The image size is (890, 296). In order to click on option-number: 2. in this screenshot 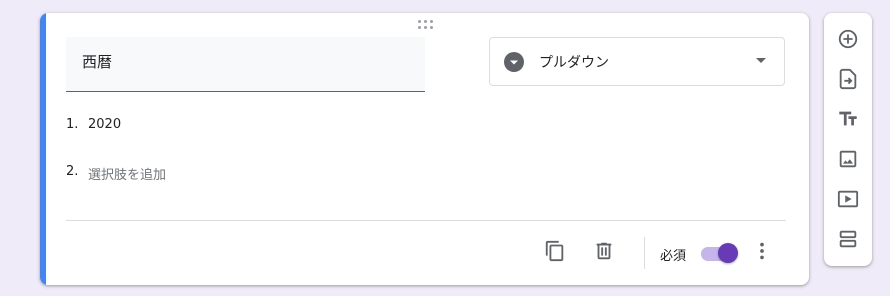, I will do `click(72, 171)`.